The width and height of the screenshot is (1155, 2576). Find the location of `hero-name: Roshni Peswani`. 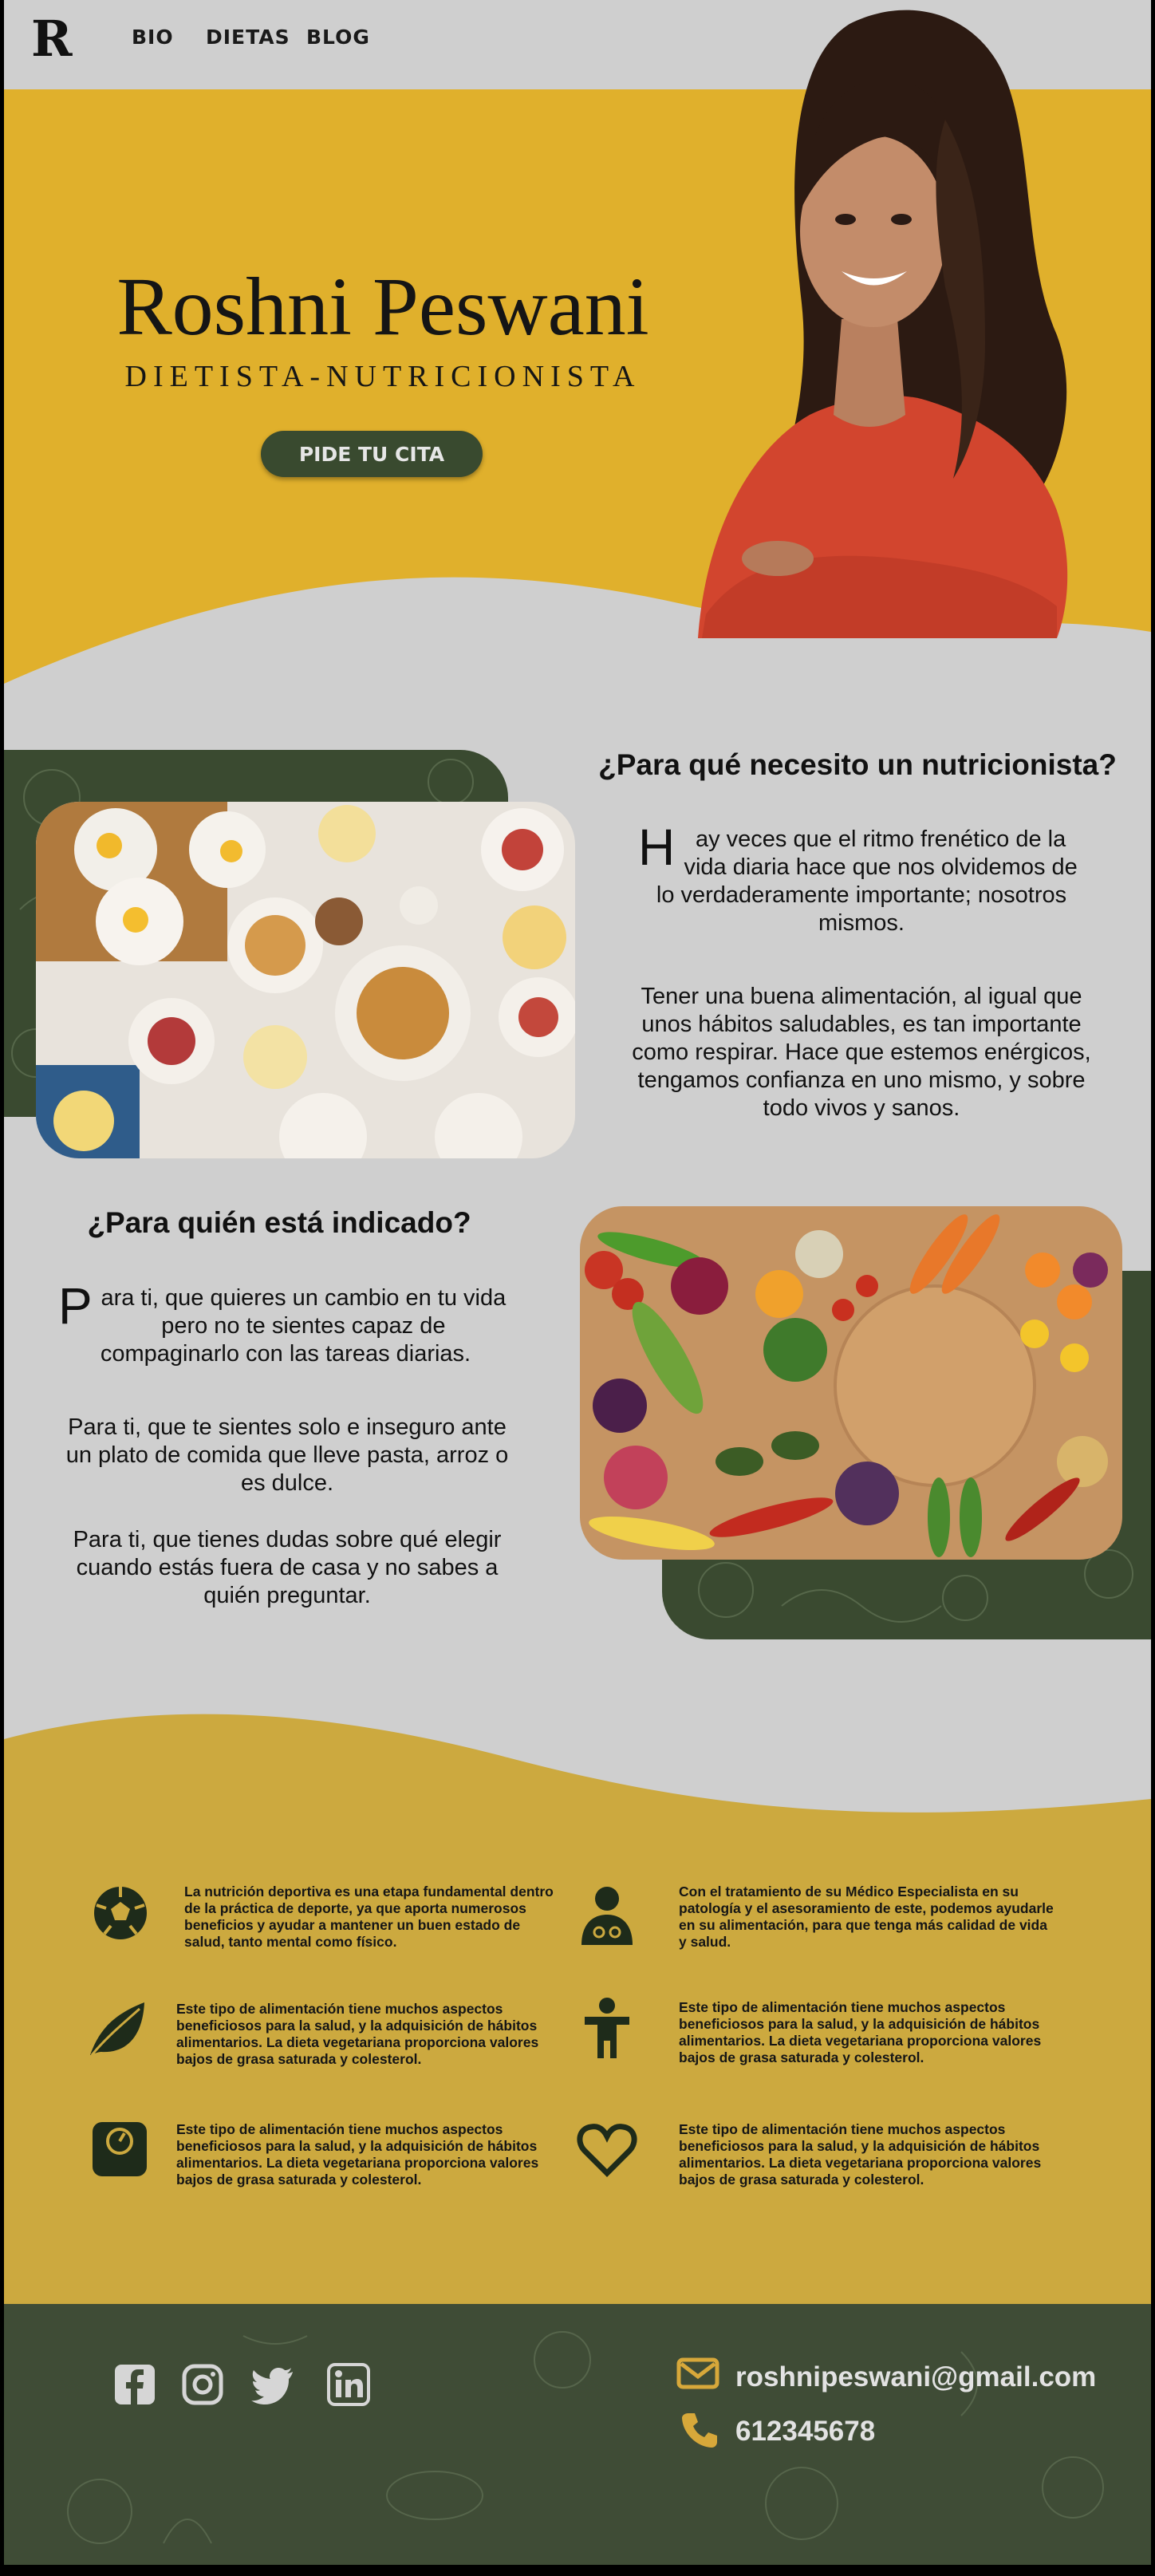

hero-name: Roshni Peswani is located at coordinates (382, 307).